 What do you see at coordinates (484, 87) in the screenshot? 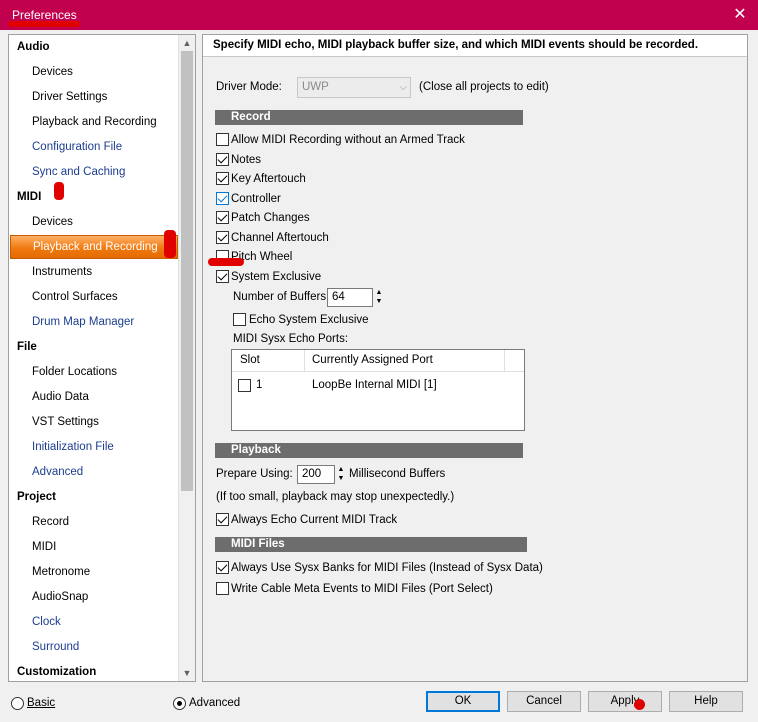
I see `driver-mode-note: (Close all projects to edit)` at bounding box center [484, 87].